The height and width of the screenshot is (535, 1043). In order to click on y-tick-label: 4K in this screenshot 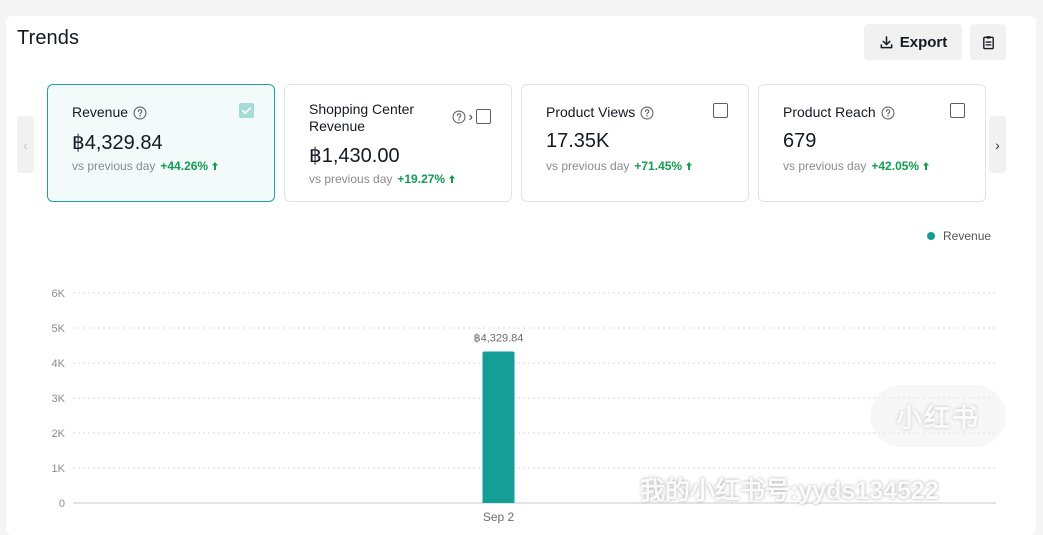, I will do `click(59, 364)`.